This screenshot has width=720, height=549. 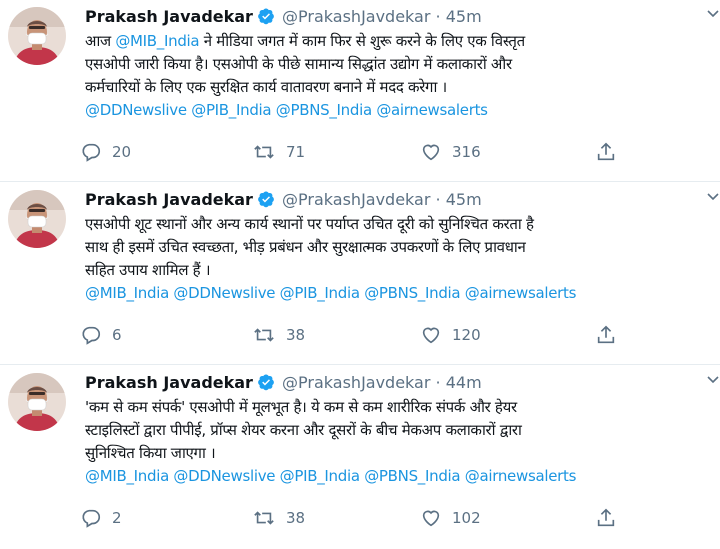 I want to click on tweet-text-line: सहित उपाय शामिल हैं ।, so click(x=148, y=270).